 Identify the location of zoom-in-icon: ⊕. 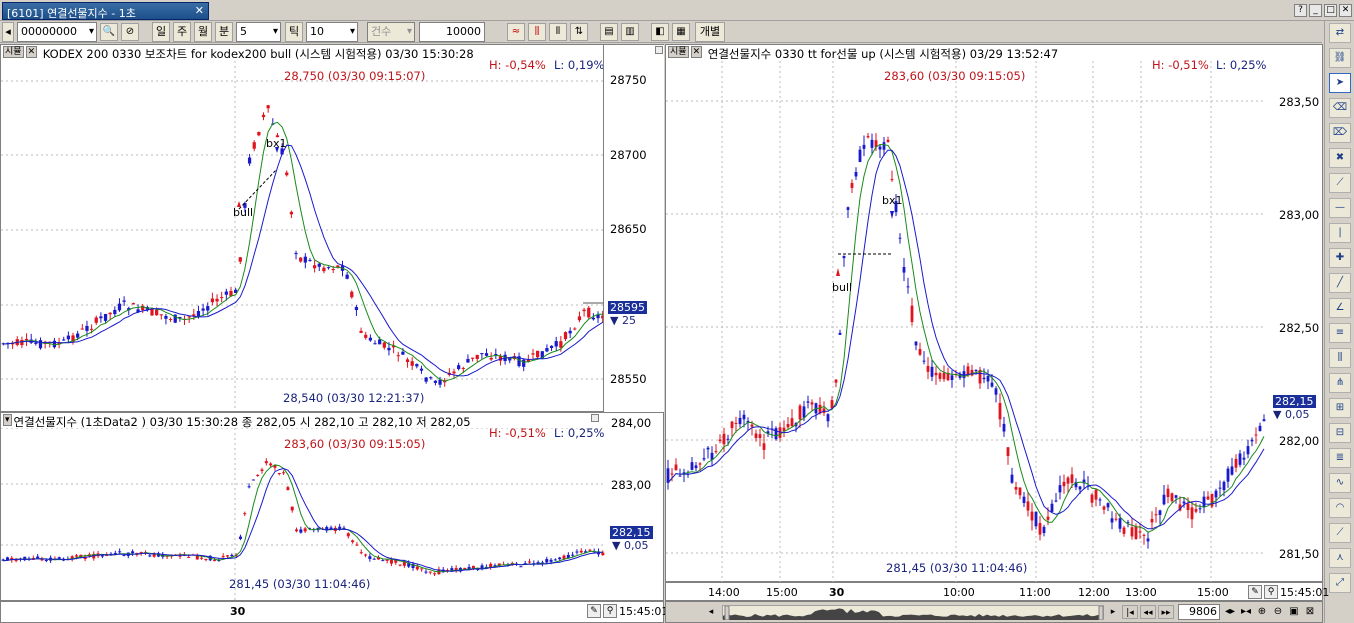
(1262, 612).